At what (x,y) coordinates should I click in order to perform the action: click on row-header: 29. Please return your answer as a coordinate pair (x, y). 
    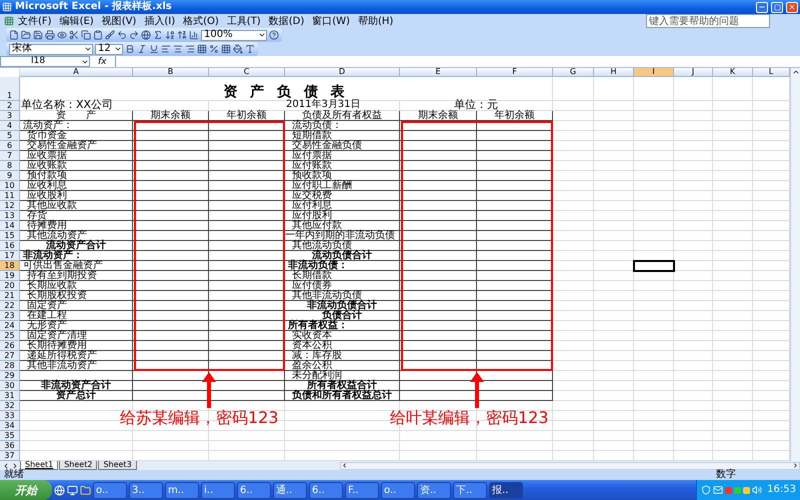
    Looking at the image, I should click on (10, 376).